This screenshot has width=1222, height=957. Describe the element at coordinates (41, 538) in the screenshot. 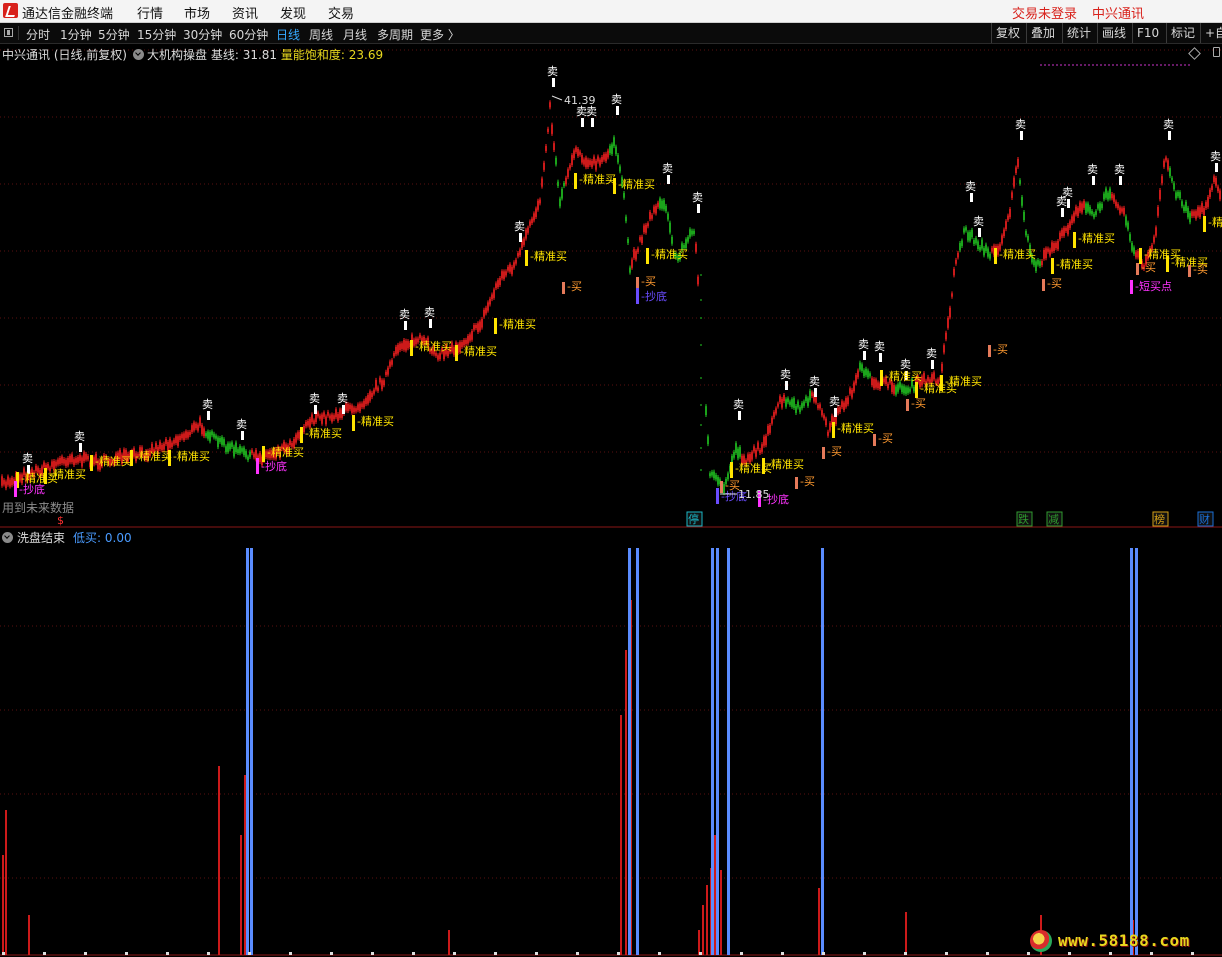

I see `sub-indicator-name: 洗盘结束` at that location.